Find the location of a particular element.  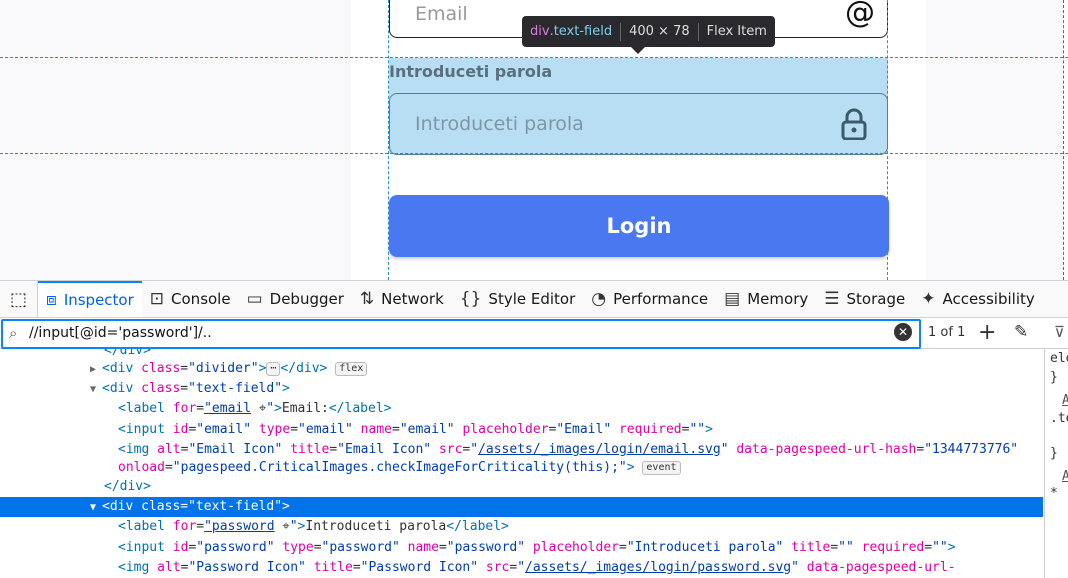

cursor-pick-icon: ⬚ is located at coordinates (18, 299).